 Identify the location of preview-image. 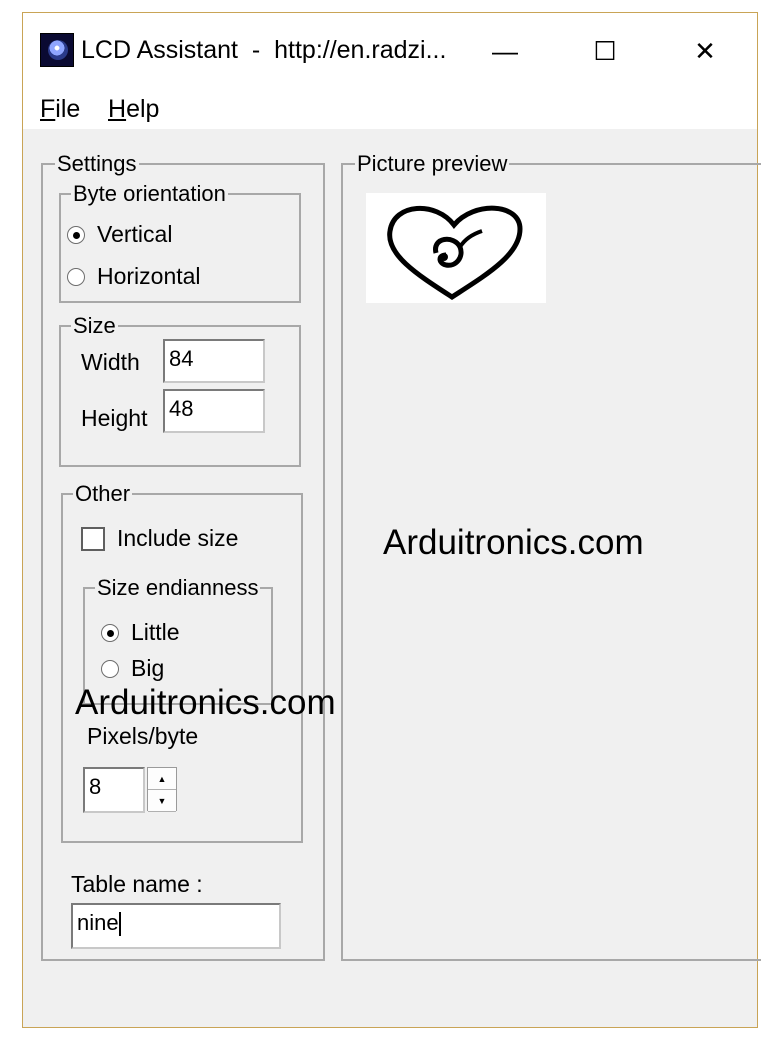
(456, 248).